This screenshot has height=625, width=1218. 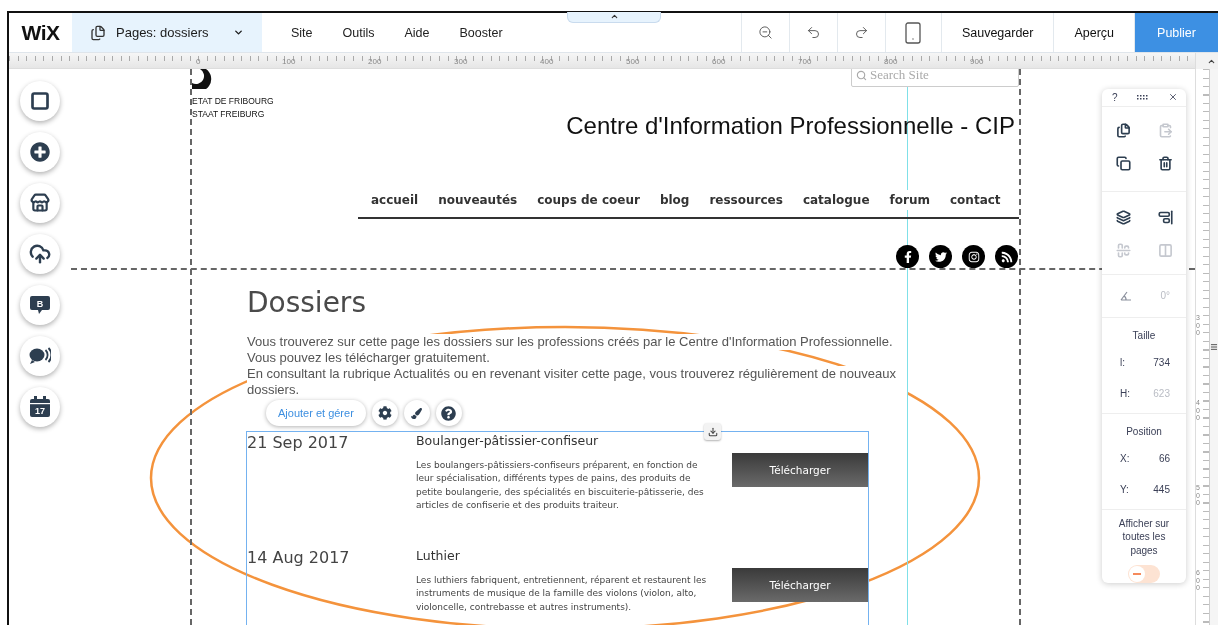 I want to click on calendar-icon: 17, so click(x=40, y=407).